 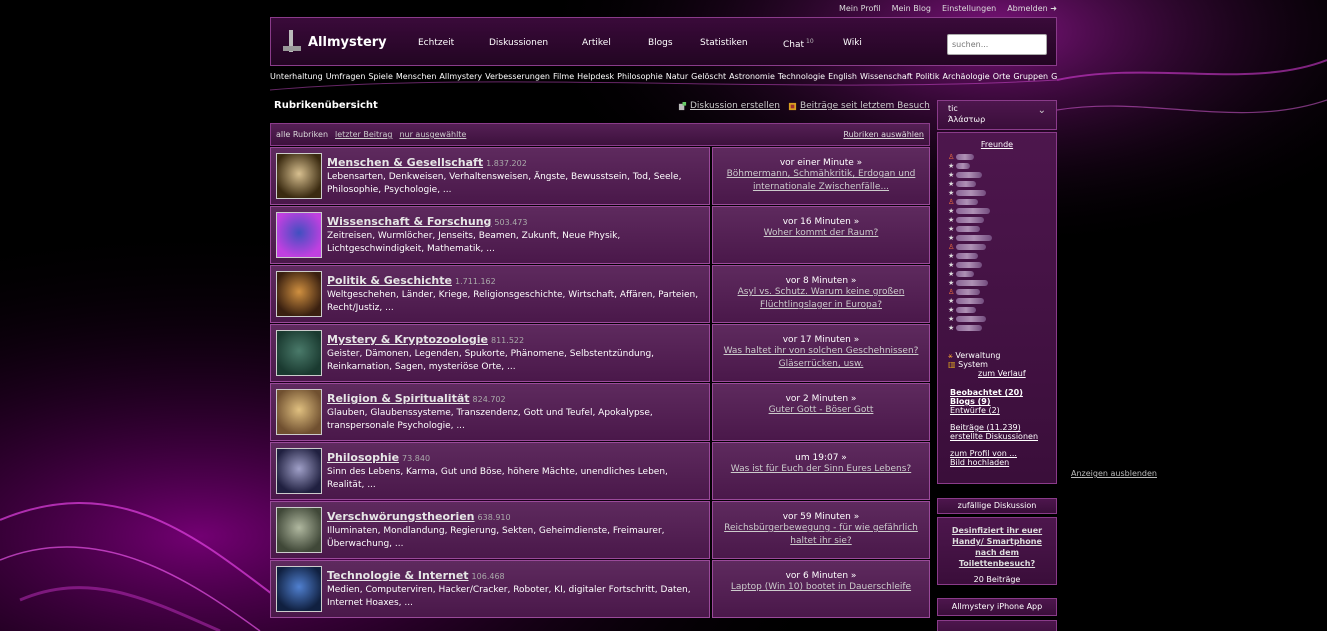 I want to click on upload-image-link: Bild hochladen, so click(x=994, y=462).